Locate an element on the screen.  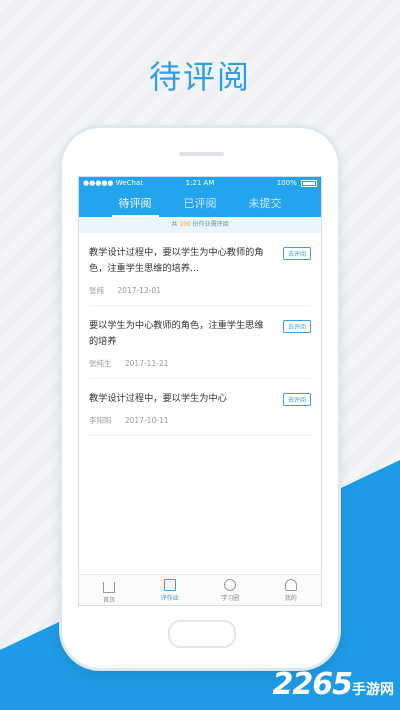
item-author: 张纯 is located at coordinates (96, 290).